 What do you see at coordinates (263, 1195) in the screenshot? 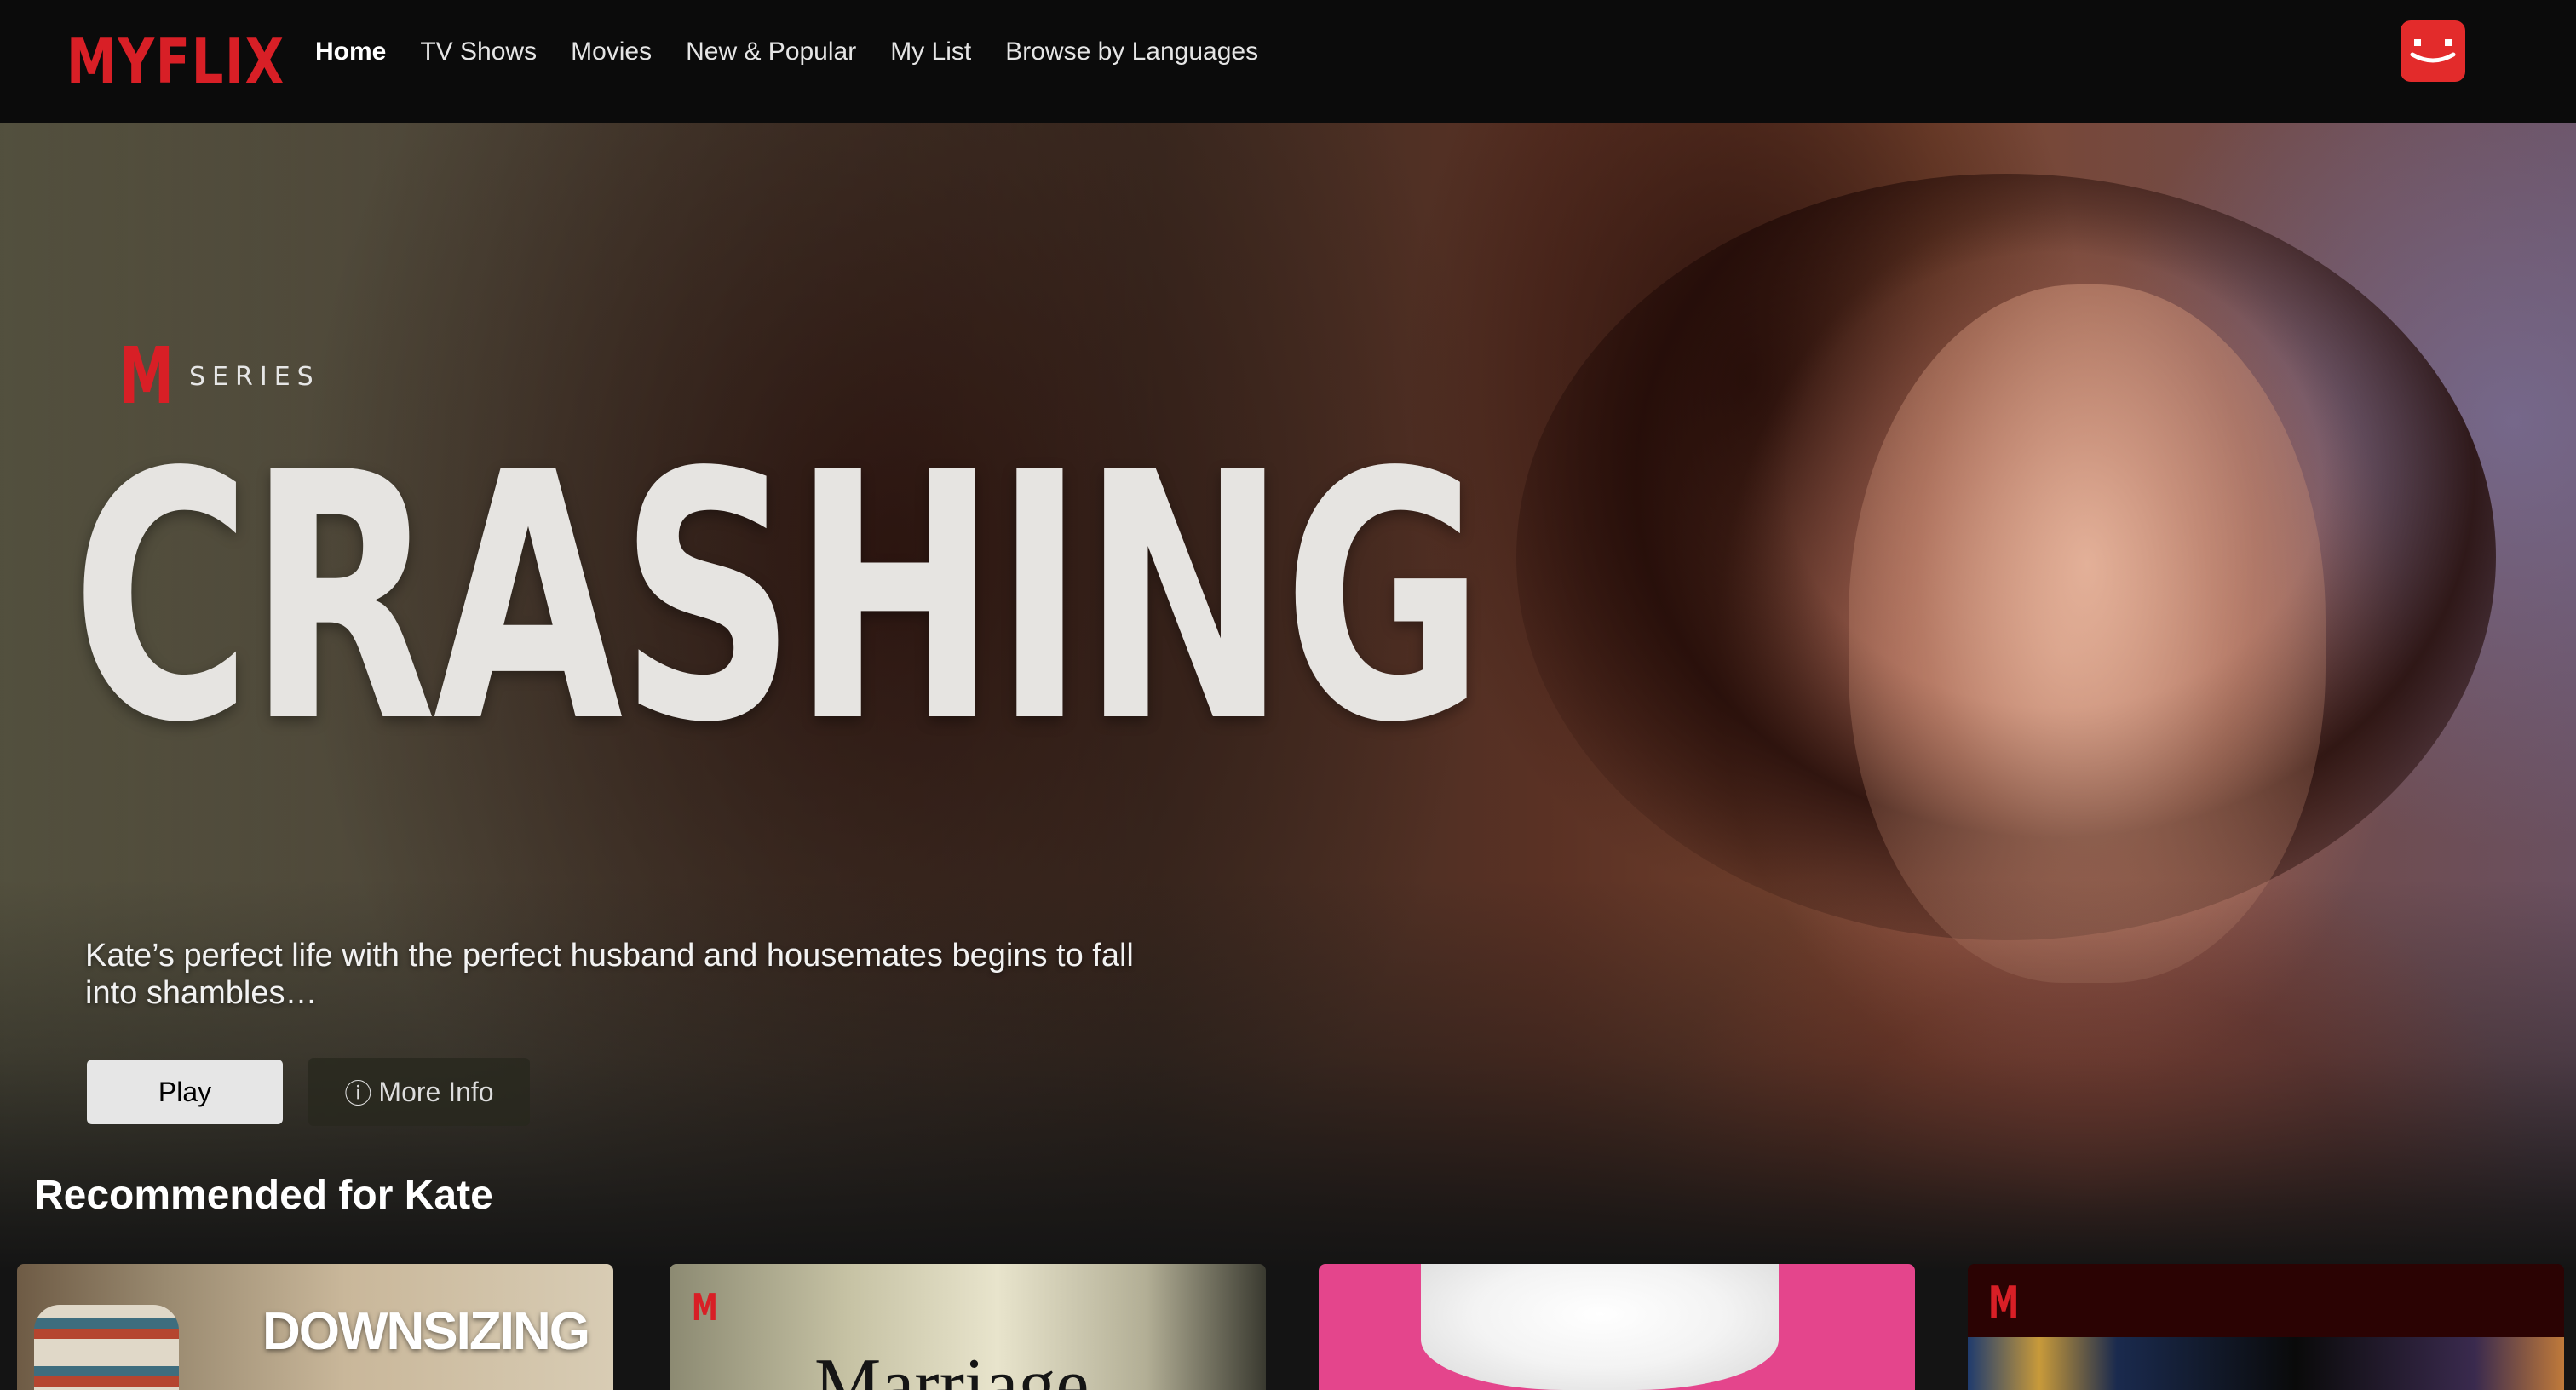
I see `row-title: Recommended for Kate` at bounding box center [263, 1195].